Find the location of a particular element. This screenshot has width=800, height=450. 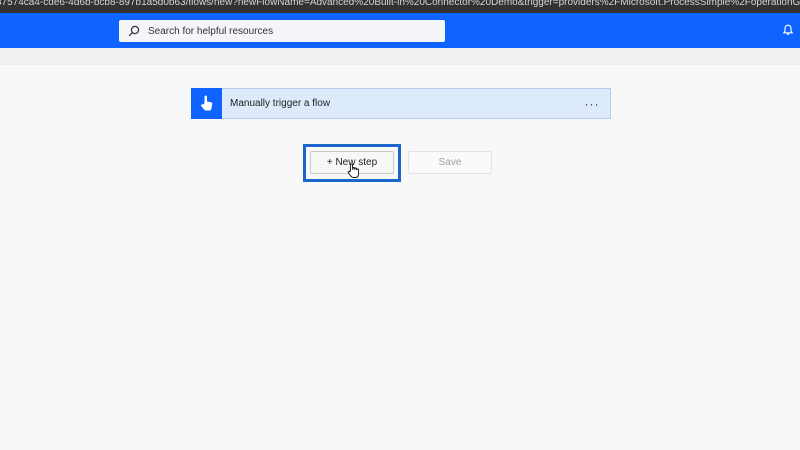

hand-pointer-icon is located at coordinates (353, 170).